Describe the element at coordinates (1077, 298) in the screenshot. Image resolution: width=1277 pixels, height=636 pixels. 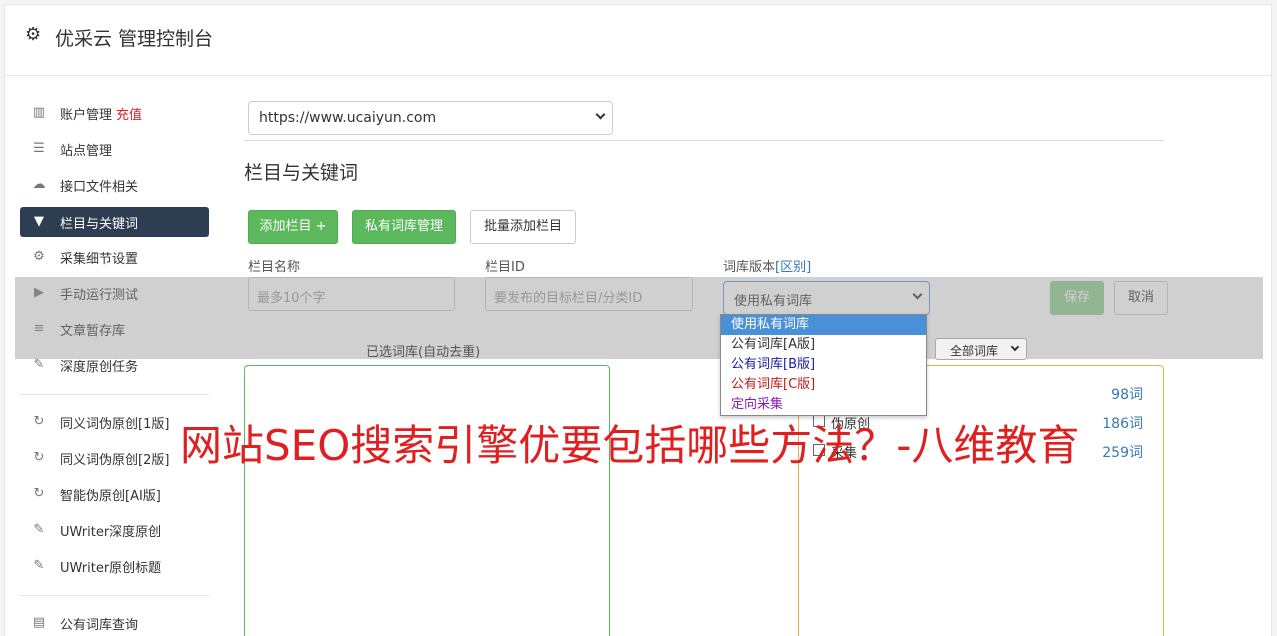
I see `save-button: 保存` at that location.